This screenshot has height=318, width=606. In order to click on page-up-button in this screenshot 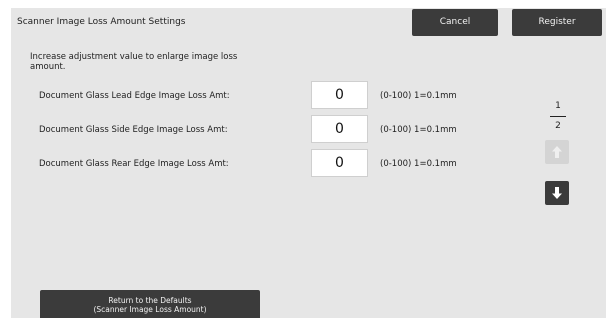, I will do `click(557, 152)`.